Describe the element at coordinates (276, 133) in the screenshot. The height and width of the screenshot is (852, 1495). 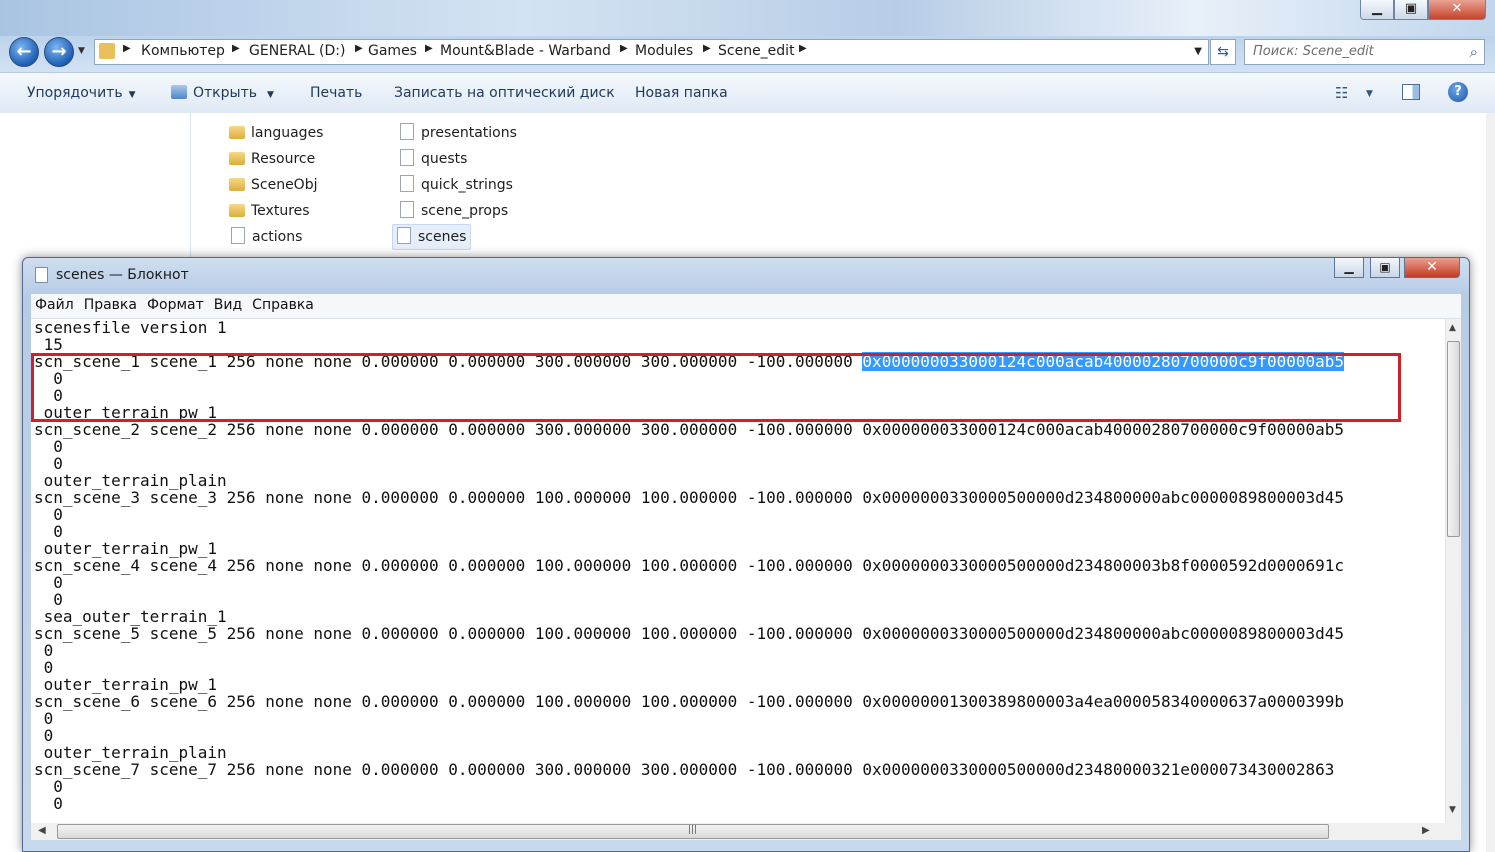
I see `list-item: languages` at that location.